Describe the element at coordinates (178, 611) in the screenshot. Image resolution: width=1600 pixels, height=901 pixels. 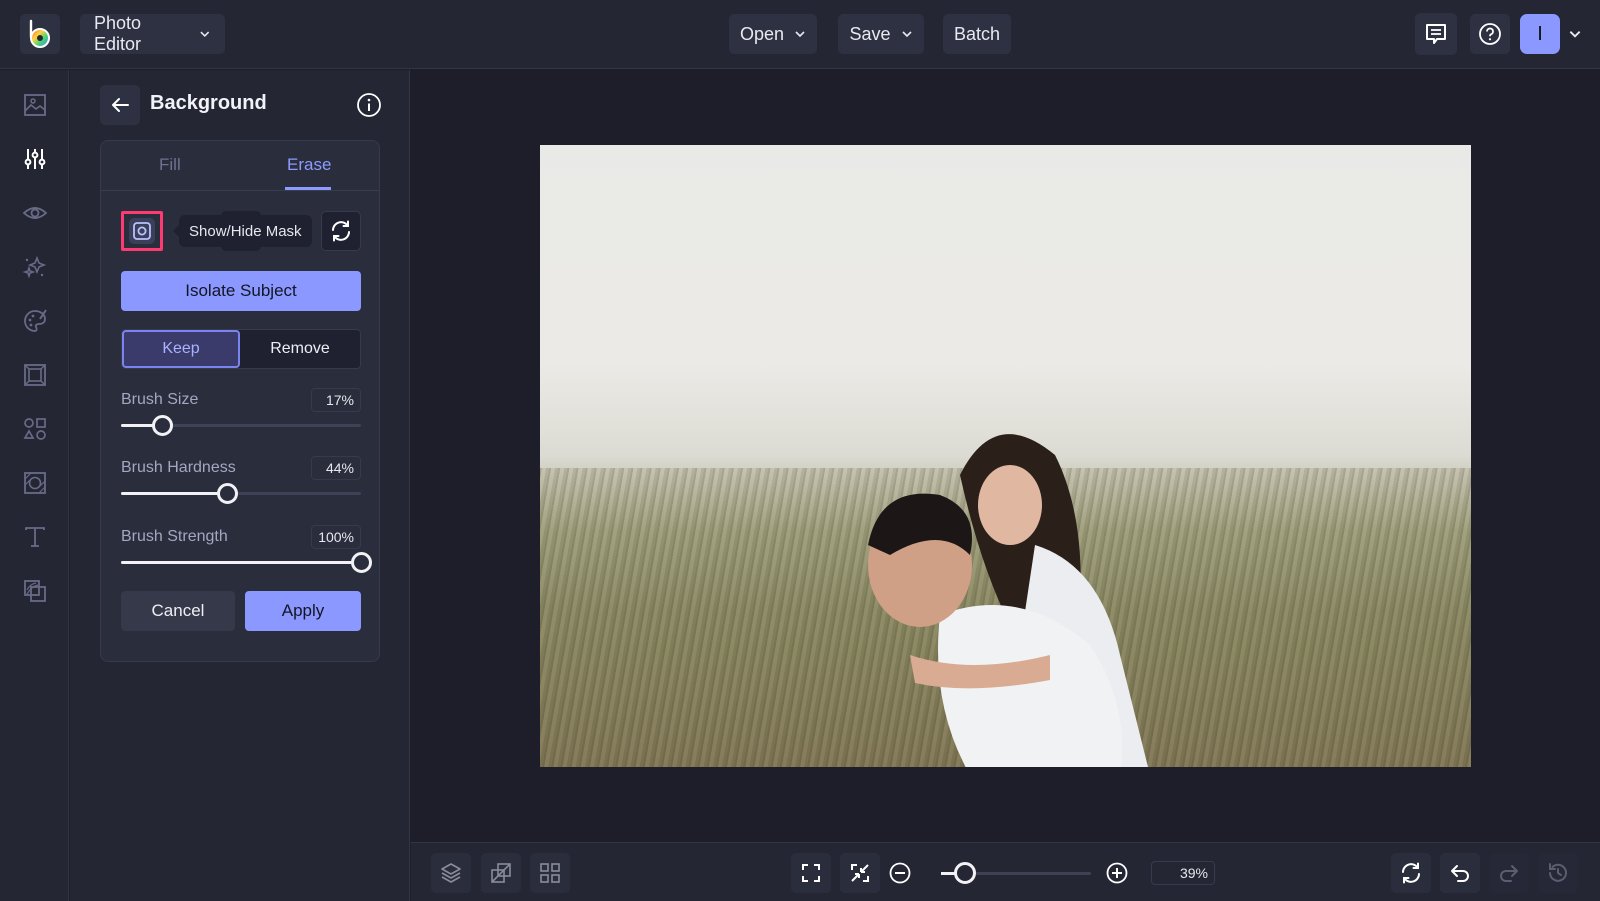
I see `cancel-button: Cancel` at that location.